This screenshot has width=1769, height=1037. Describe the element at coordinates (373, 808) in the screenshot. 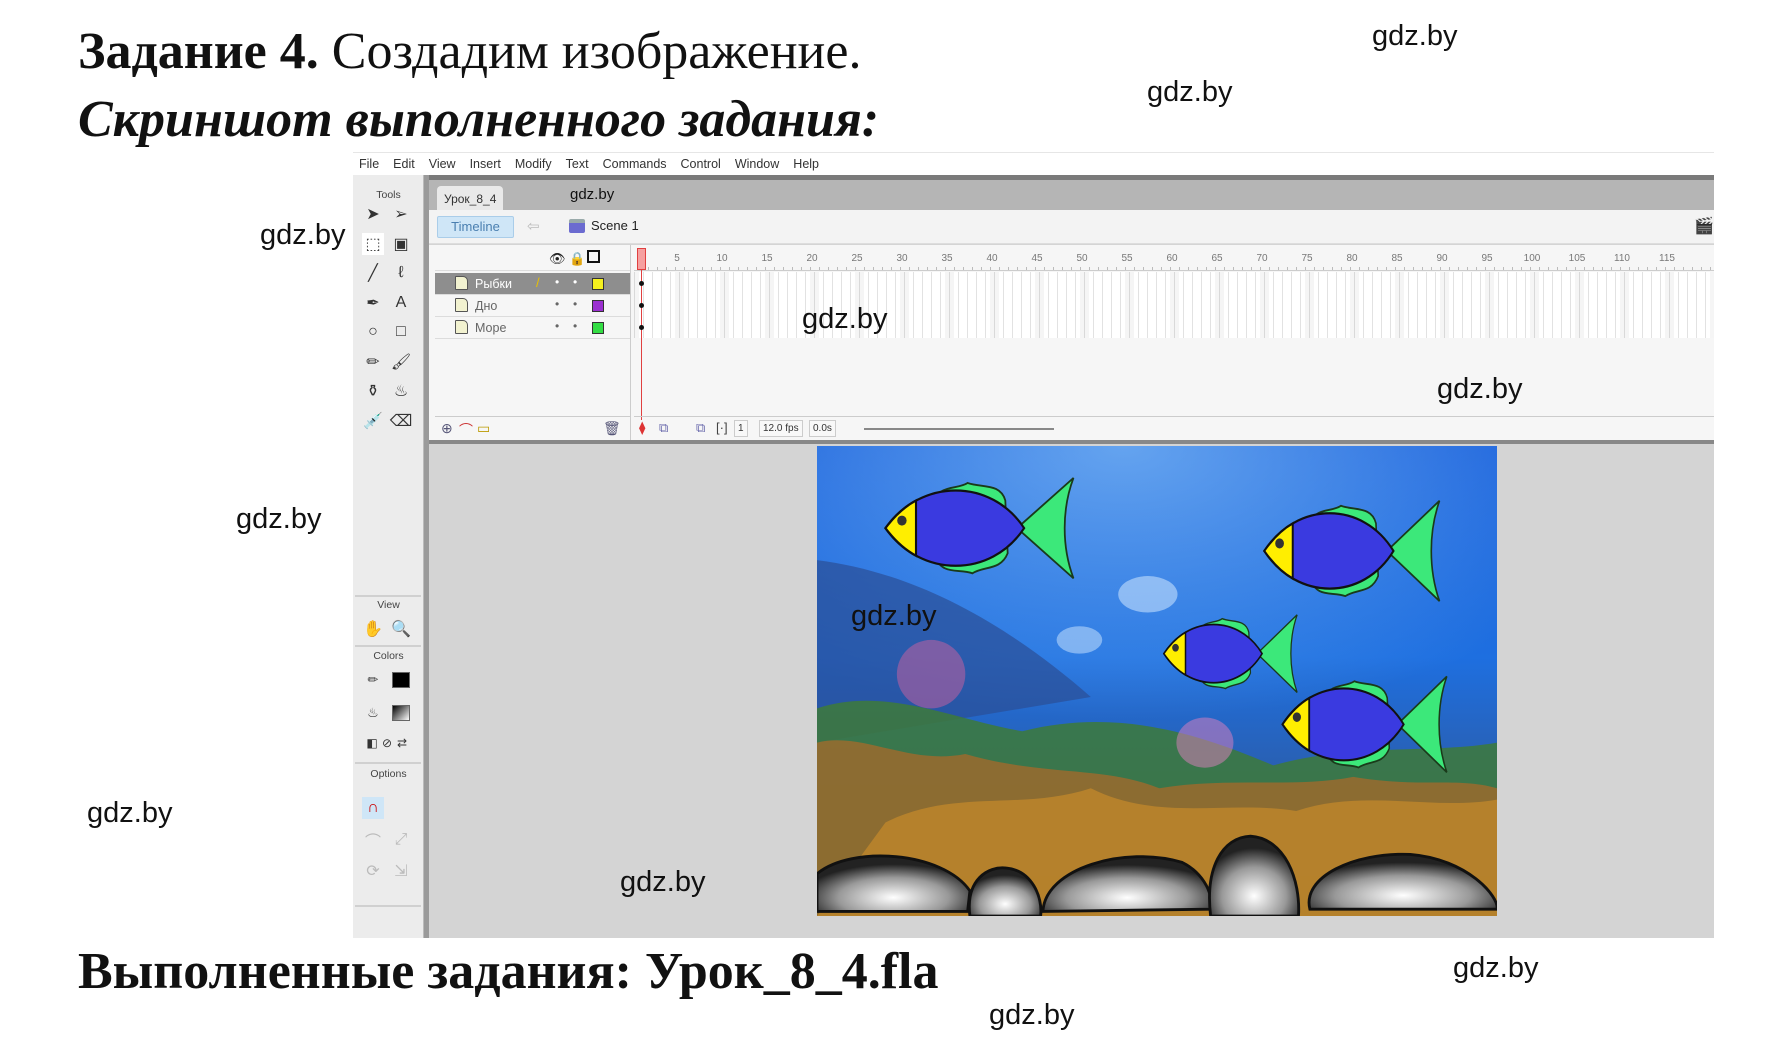

I see `snap-magnet-icon: ∩` at that location.